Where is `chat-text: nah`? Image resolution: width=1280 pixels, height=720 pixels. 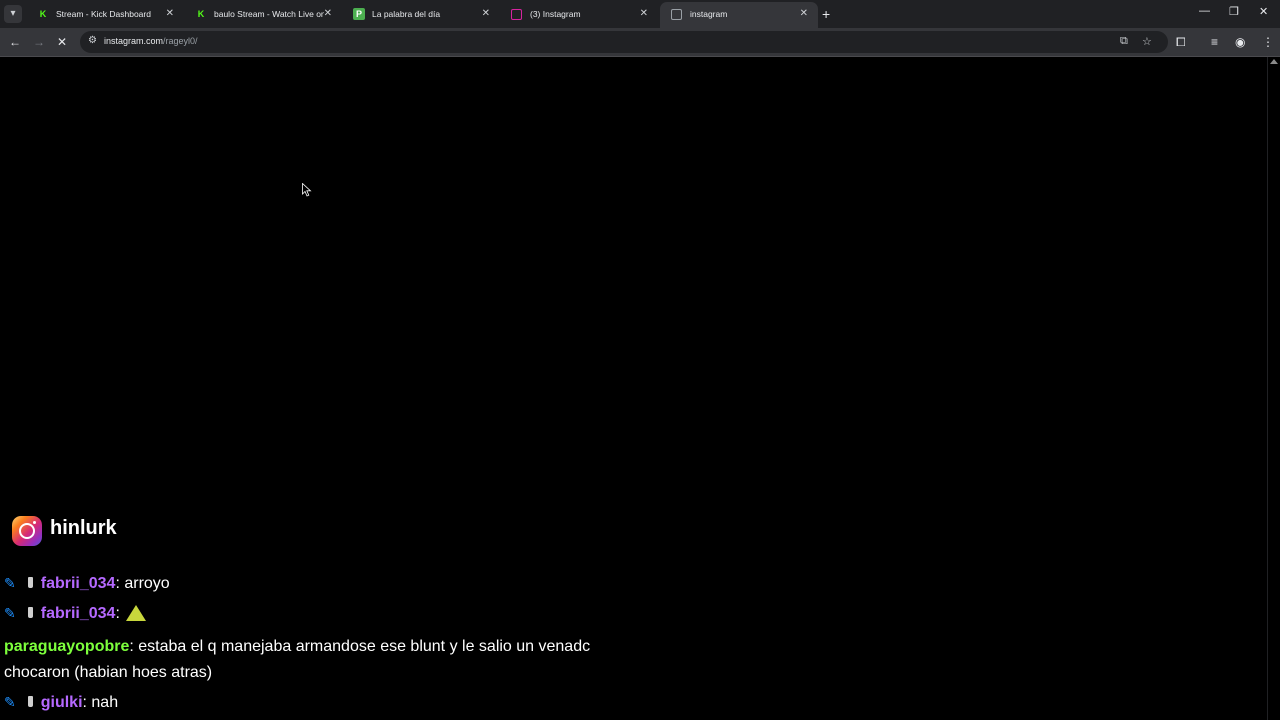
chat-text: nah is located at coordinates (105, 702).